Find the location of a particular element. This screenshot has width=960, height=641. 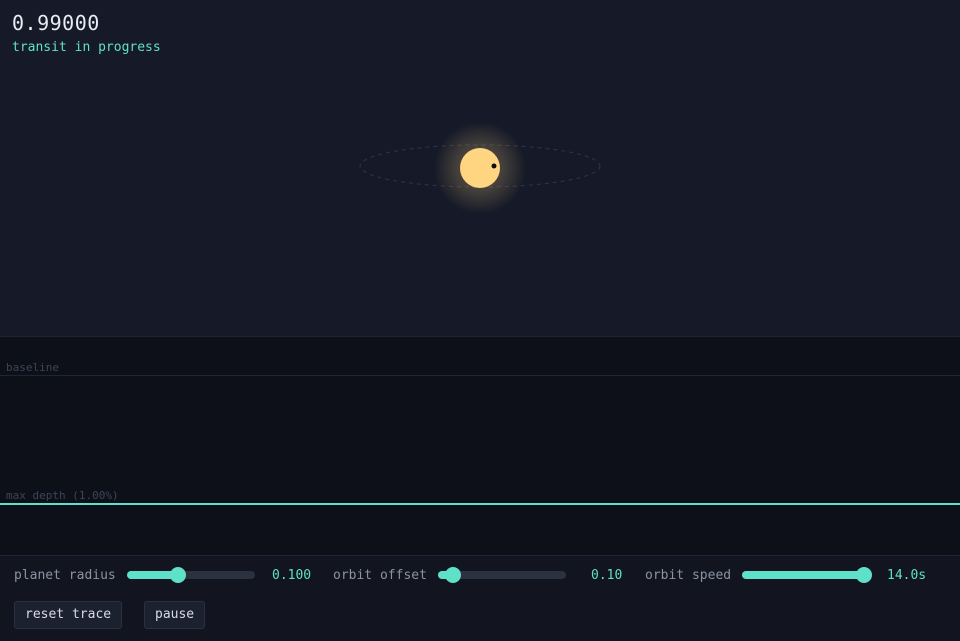

light-curve-trace is located at coordinates (480, 504).